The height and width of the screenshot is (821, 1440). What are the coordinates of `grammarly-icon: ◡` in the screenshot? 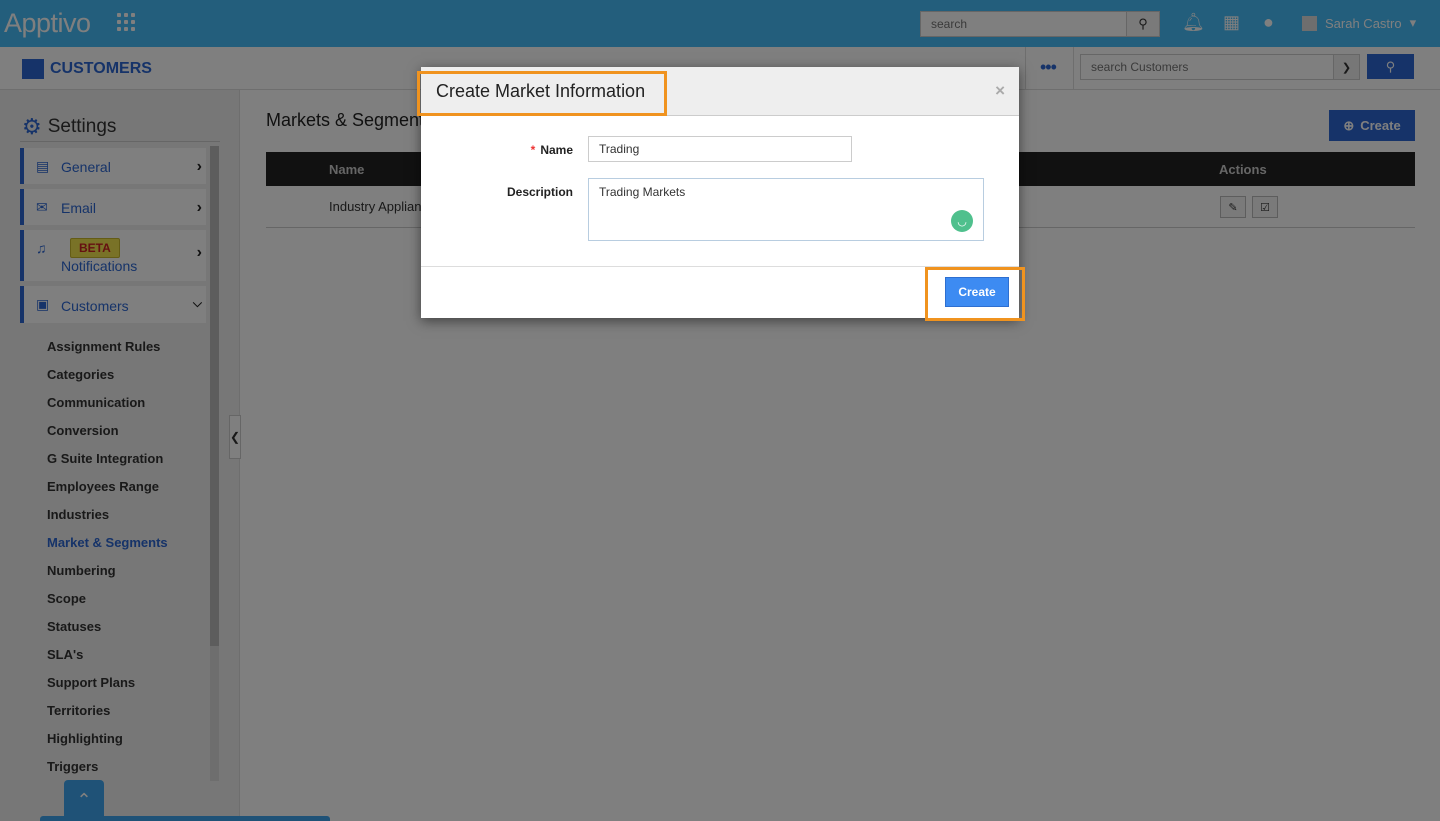 It's located at (962, 221).